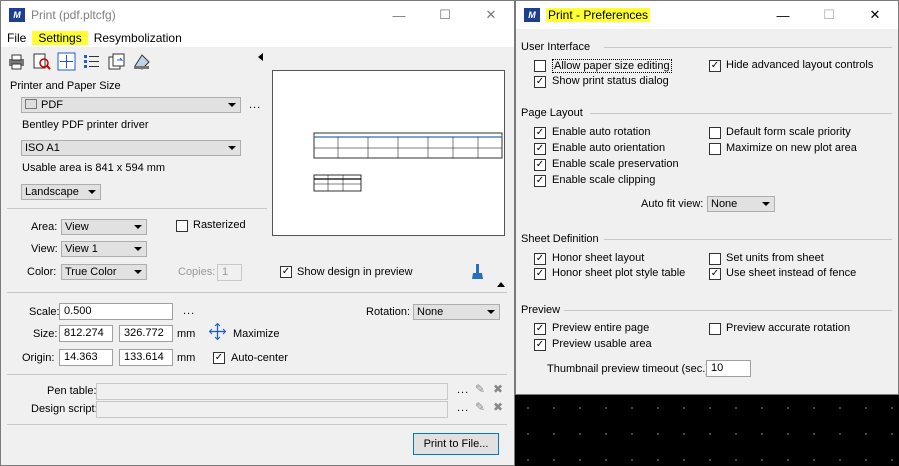  Describe the element at coordinates (715, 274) in the screenshot. I see `use-sheet-checkbox: ✓` at that location.